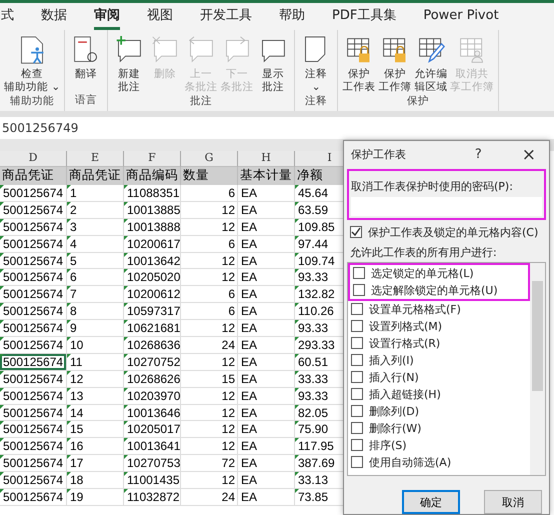 The image size is (554, 515). I want to click on table-cell: 10203970, so click(152, 396).